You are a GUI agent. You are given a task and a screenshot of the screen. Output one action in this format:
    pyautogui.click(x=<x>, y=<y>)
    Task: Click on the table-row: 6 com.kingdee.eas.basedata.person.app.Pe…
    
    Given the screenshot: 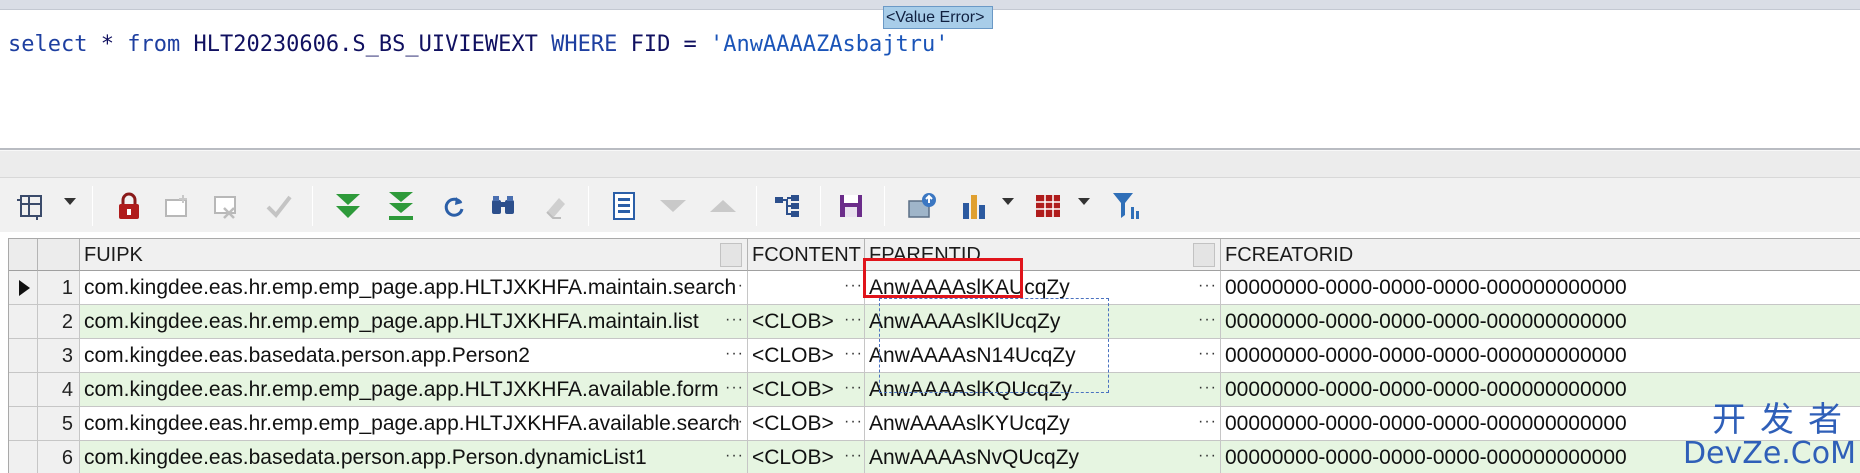 What is the action you would take?
    pyautogui.click(x=934, y=457)
    